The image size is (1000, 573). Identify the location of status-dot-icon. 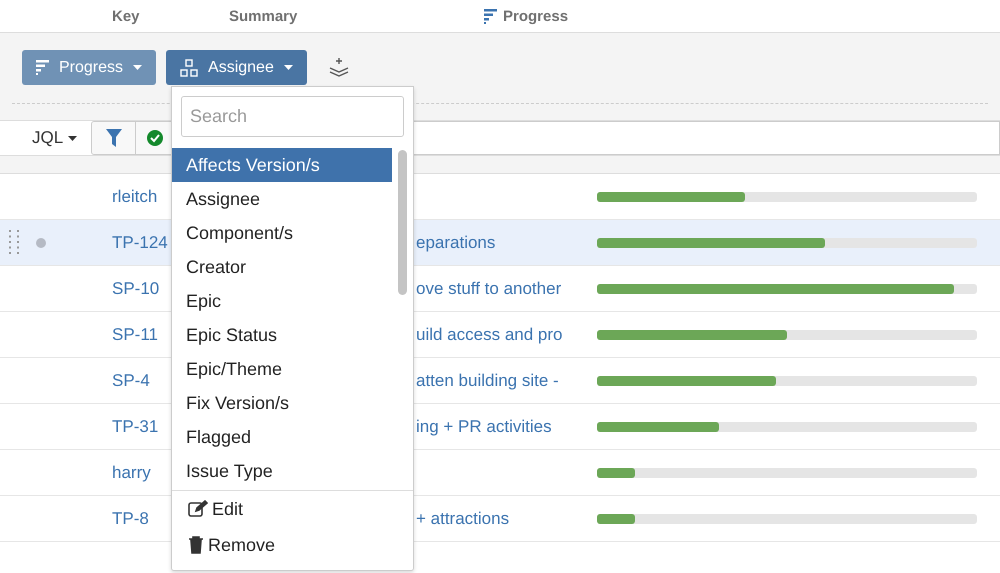
(41, 243).